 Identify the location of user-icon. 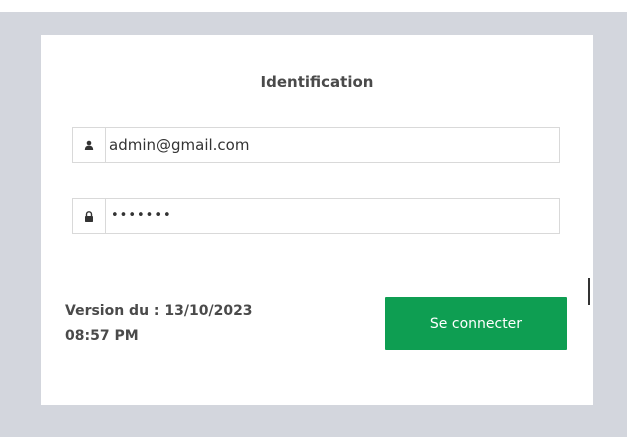
(89, 145).